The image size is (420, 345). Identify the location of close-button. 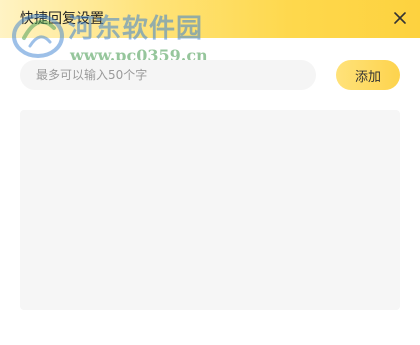
(400, 18).